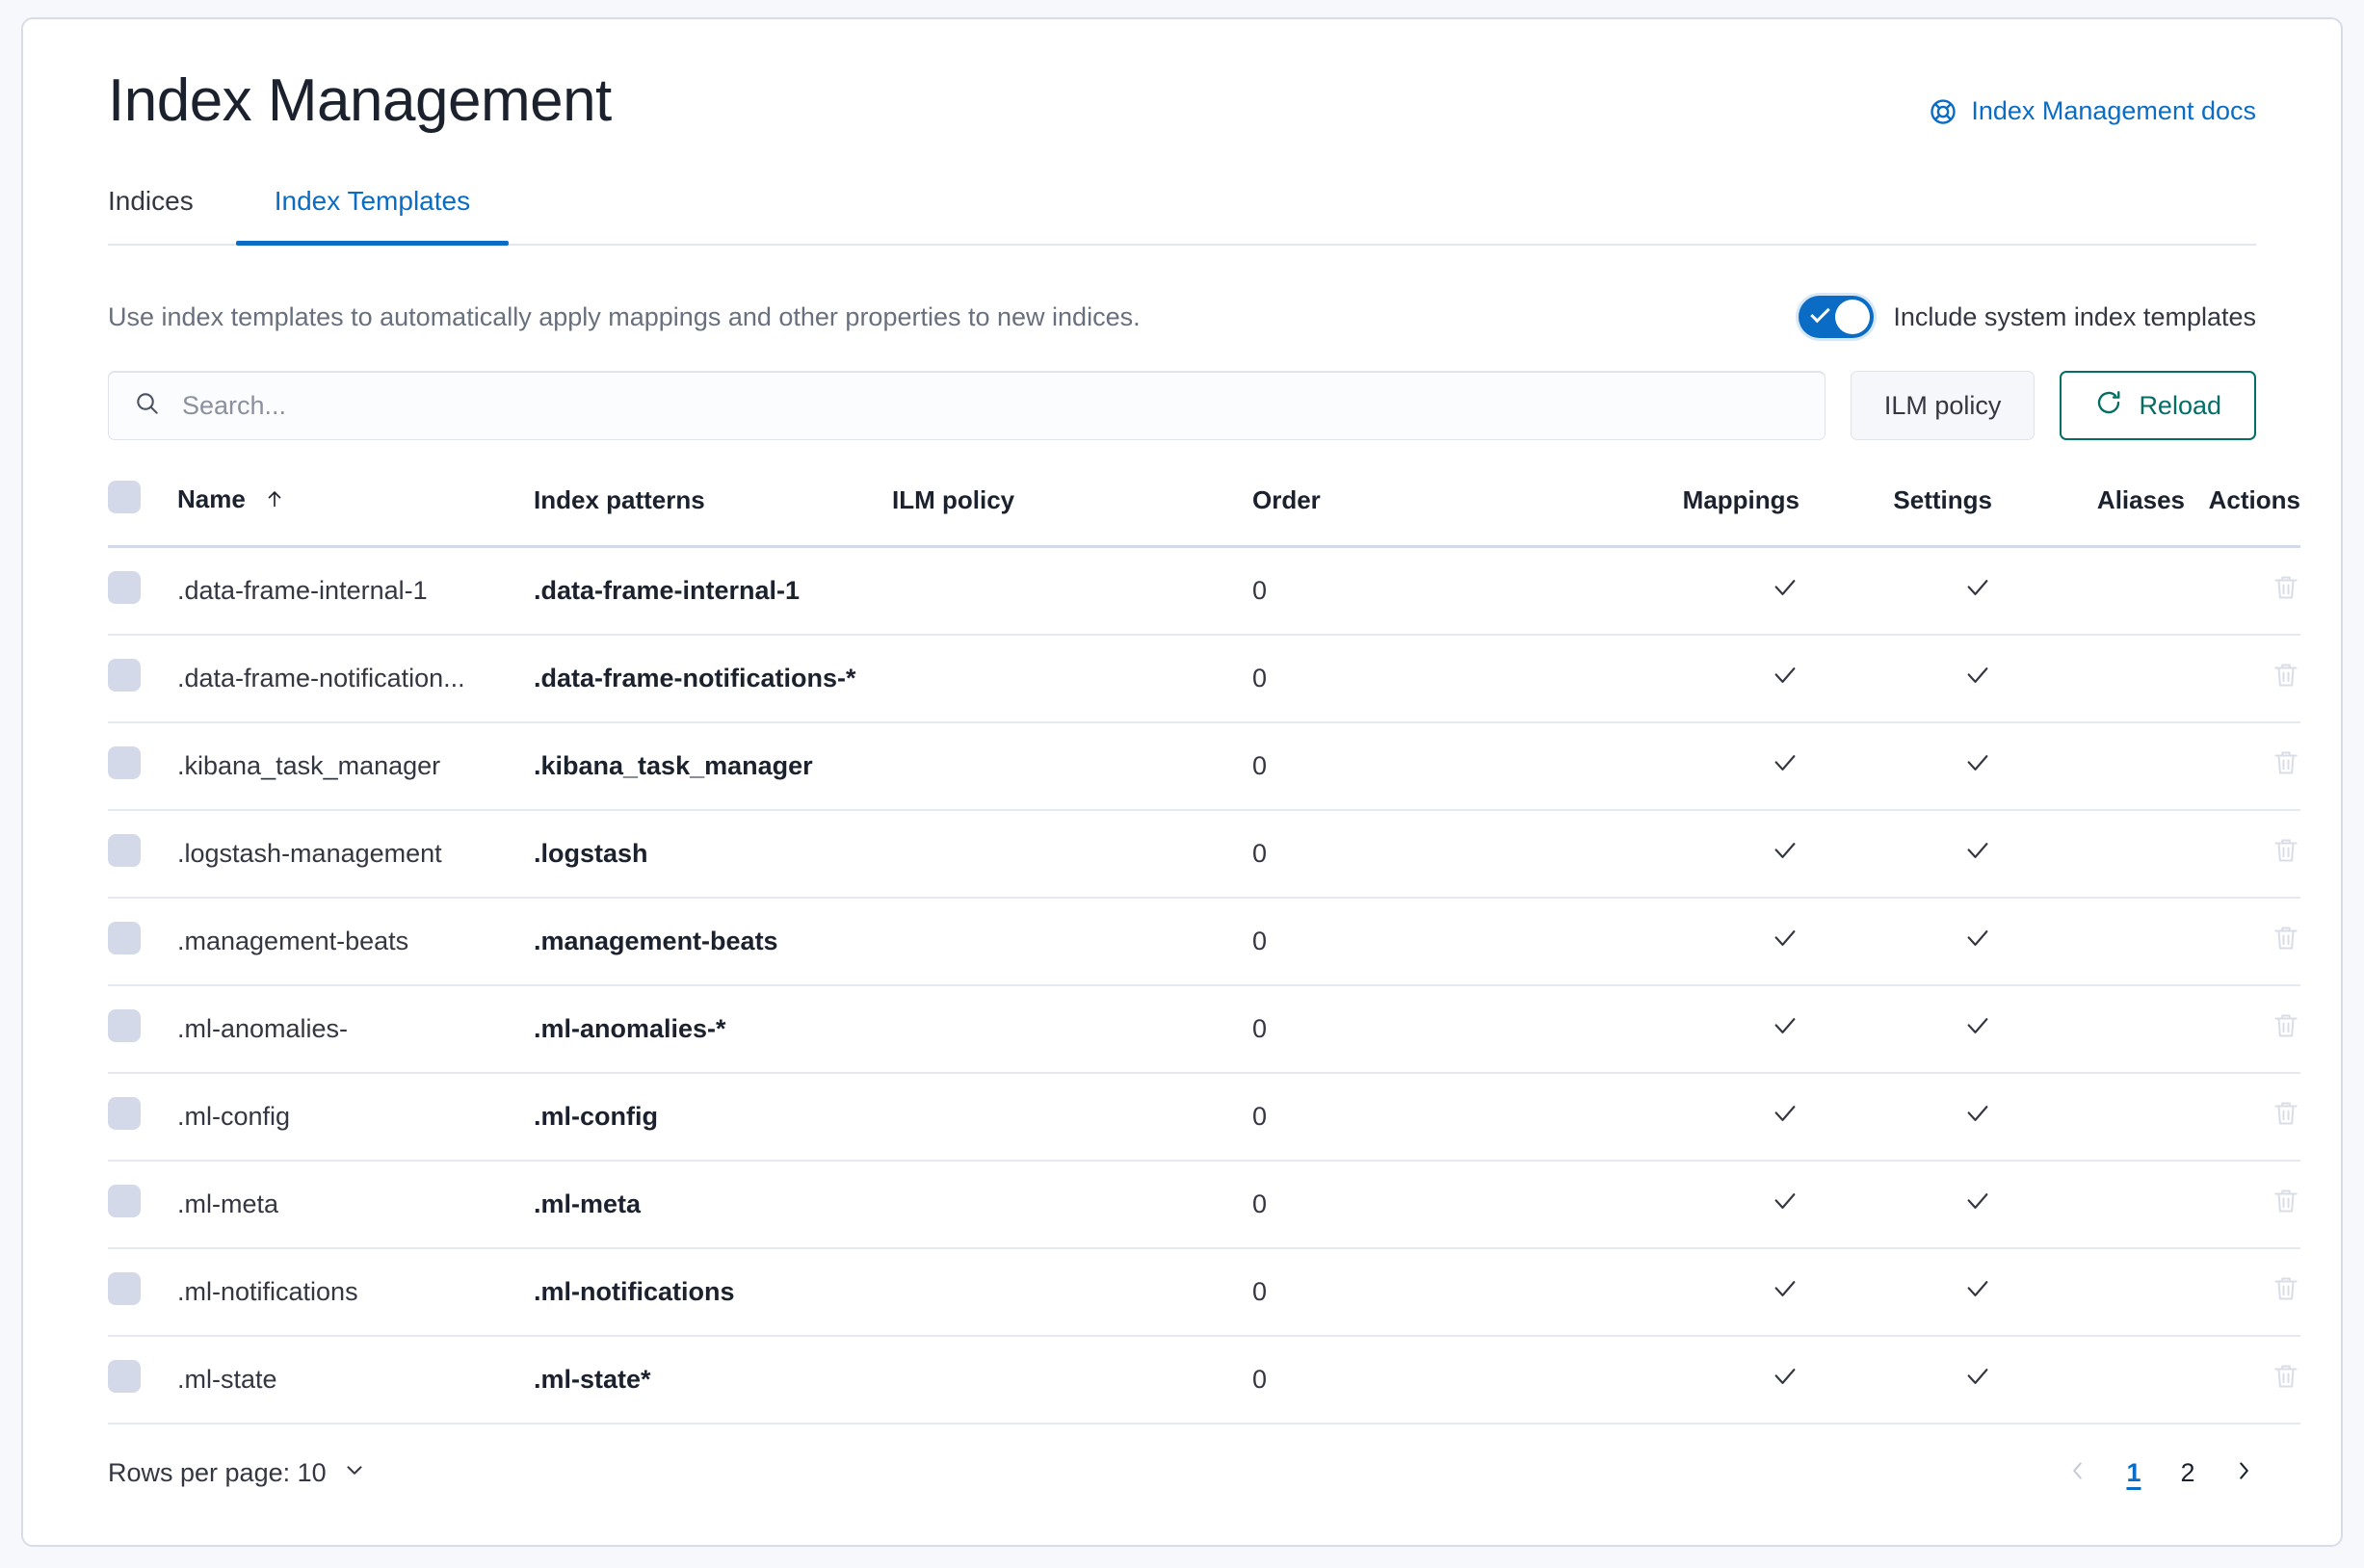 This screenshot has width=2364, height=1568. Describe the element at coordinates (2158, 406) in the screenshot. I see `reload-button: Reload` at that location.